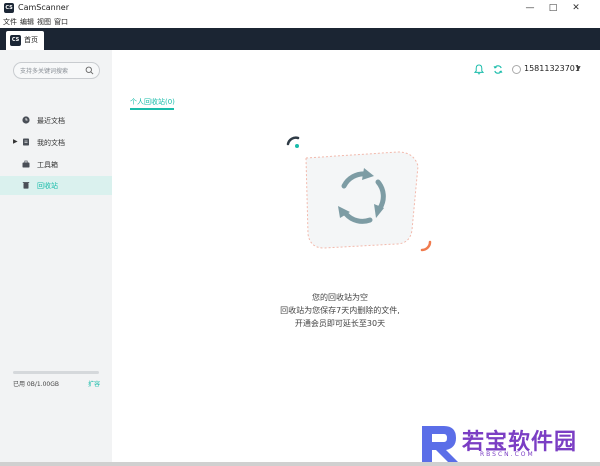 The height and width of the screenshot is (466, 600). Describe the element at coordinates (44, 22) in the screenshot. I see `menu-view: 视图` at that location.